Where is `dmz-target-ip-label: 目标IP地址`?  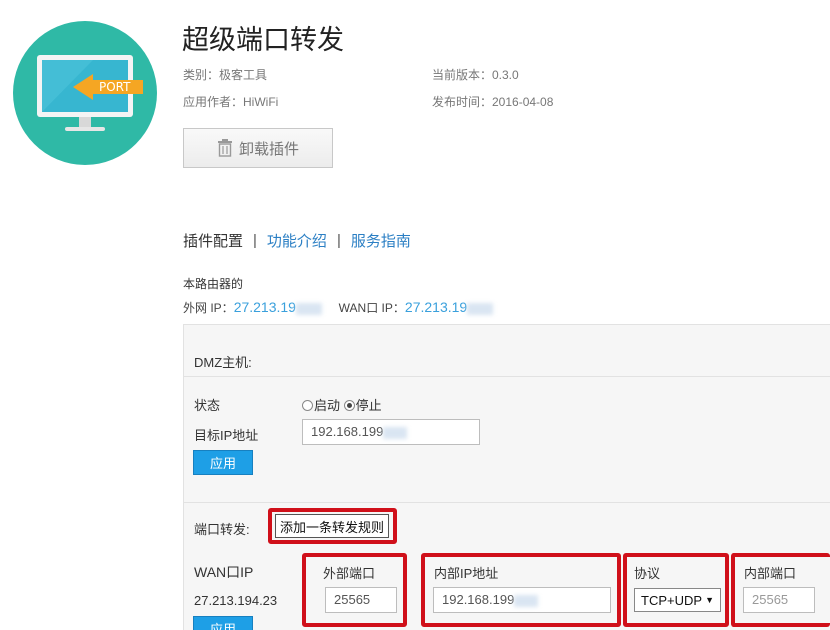 dmz-target-ip-label: 目标IP地址 is located at coordinates (226, 435).